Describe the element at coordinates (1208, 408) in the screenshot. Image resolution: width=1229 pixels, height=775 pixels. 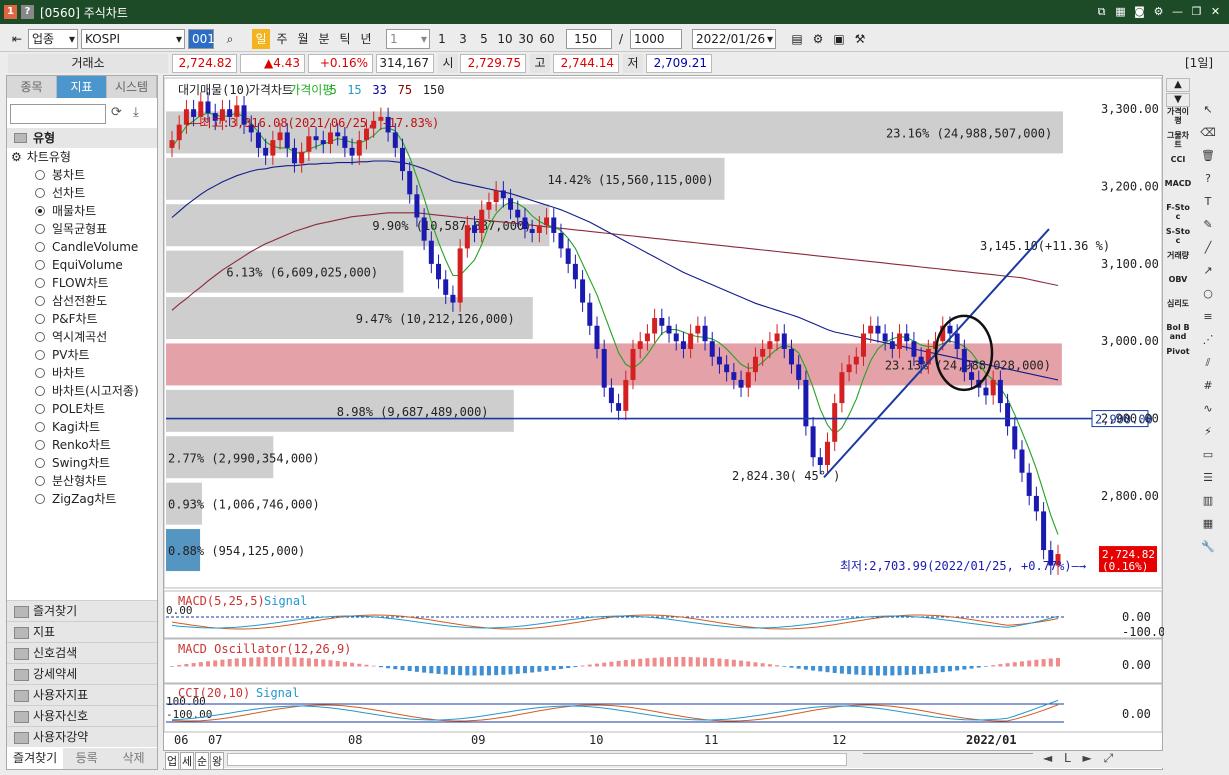
I see `wave-icon: ∿` at that location.